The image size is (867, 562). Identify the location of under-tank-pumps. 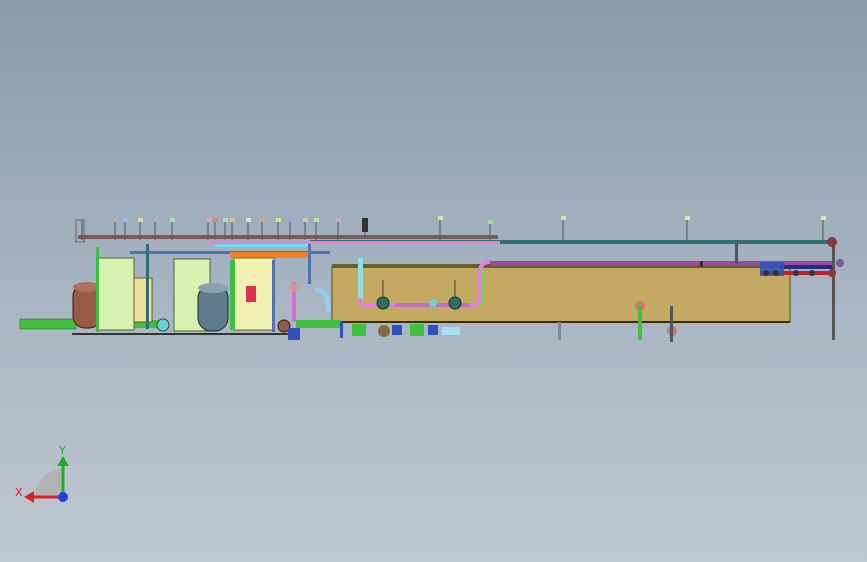
(450, 331).